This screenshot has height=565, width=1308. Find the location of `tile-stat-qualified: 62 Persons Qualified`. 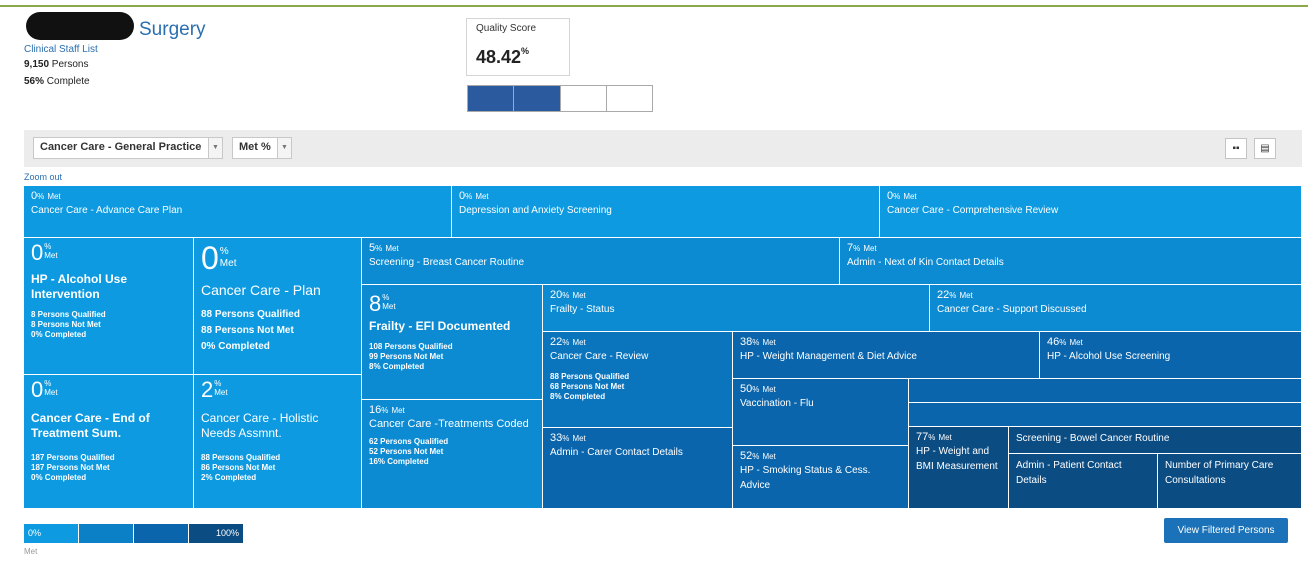

tile-stat-qualified: 62 Persons Qualified is located at coordinates (452, 442).